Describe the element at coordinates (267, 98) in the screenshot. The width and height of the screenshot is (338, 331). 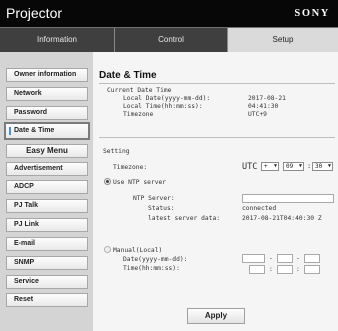
I see `local-date-value: 2017-08-21` at that location.